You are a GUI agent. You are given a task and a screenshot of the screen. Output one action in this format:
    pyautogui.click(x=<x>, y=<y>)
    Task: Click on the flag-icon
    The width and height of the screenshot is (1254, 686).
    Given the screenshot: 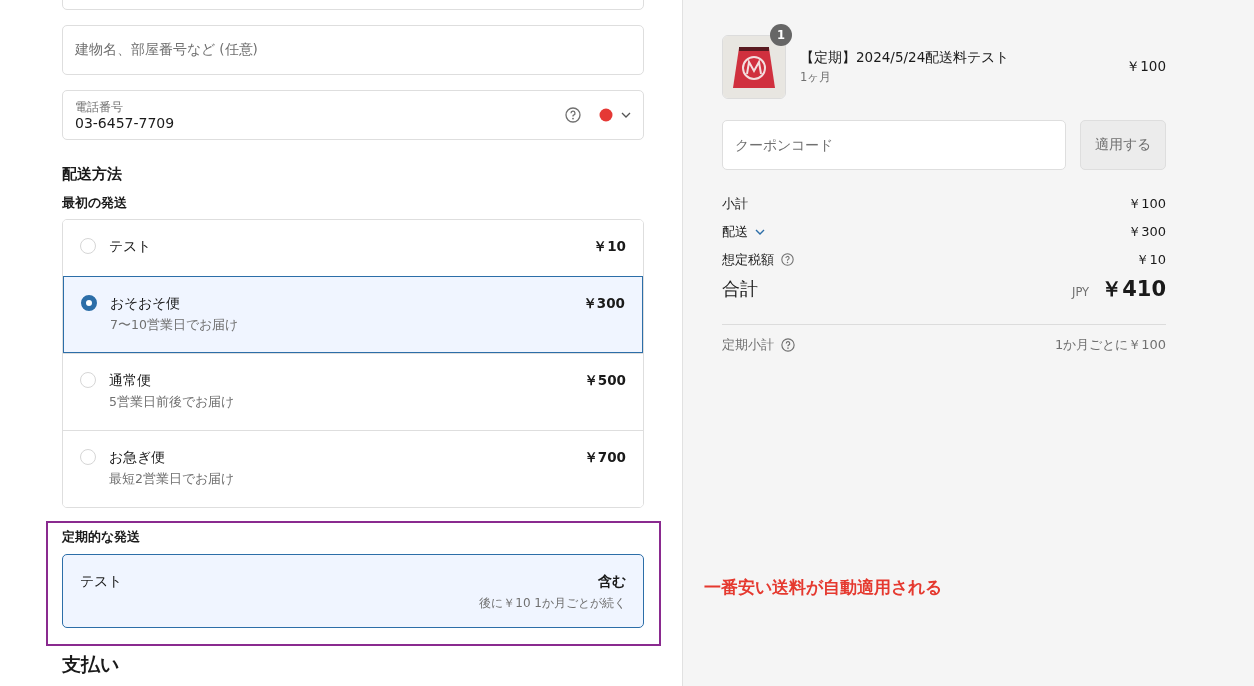 What is the action you would take?
    pyautogui.click(x=606, y=115)
    